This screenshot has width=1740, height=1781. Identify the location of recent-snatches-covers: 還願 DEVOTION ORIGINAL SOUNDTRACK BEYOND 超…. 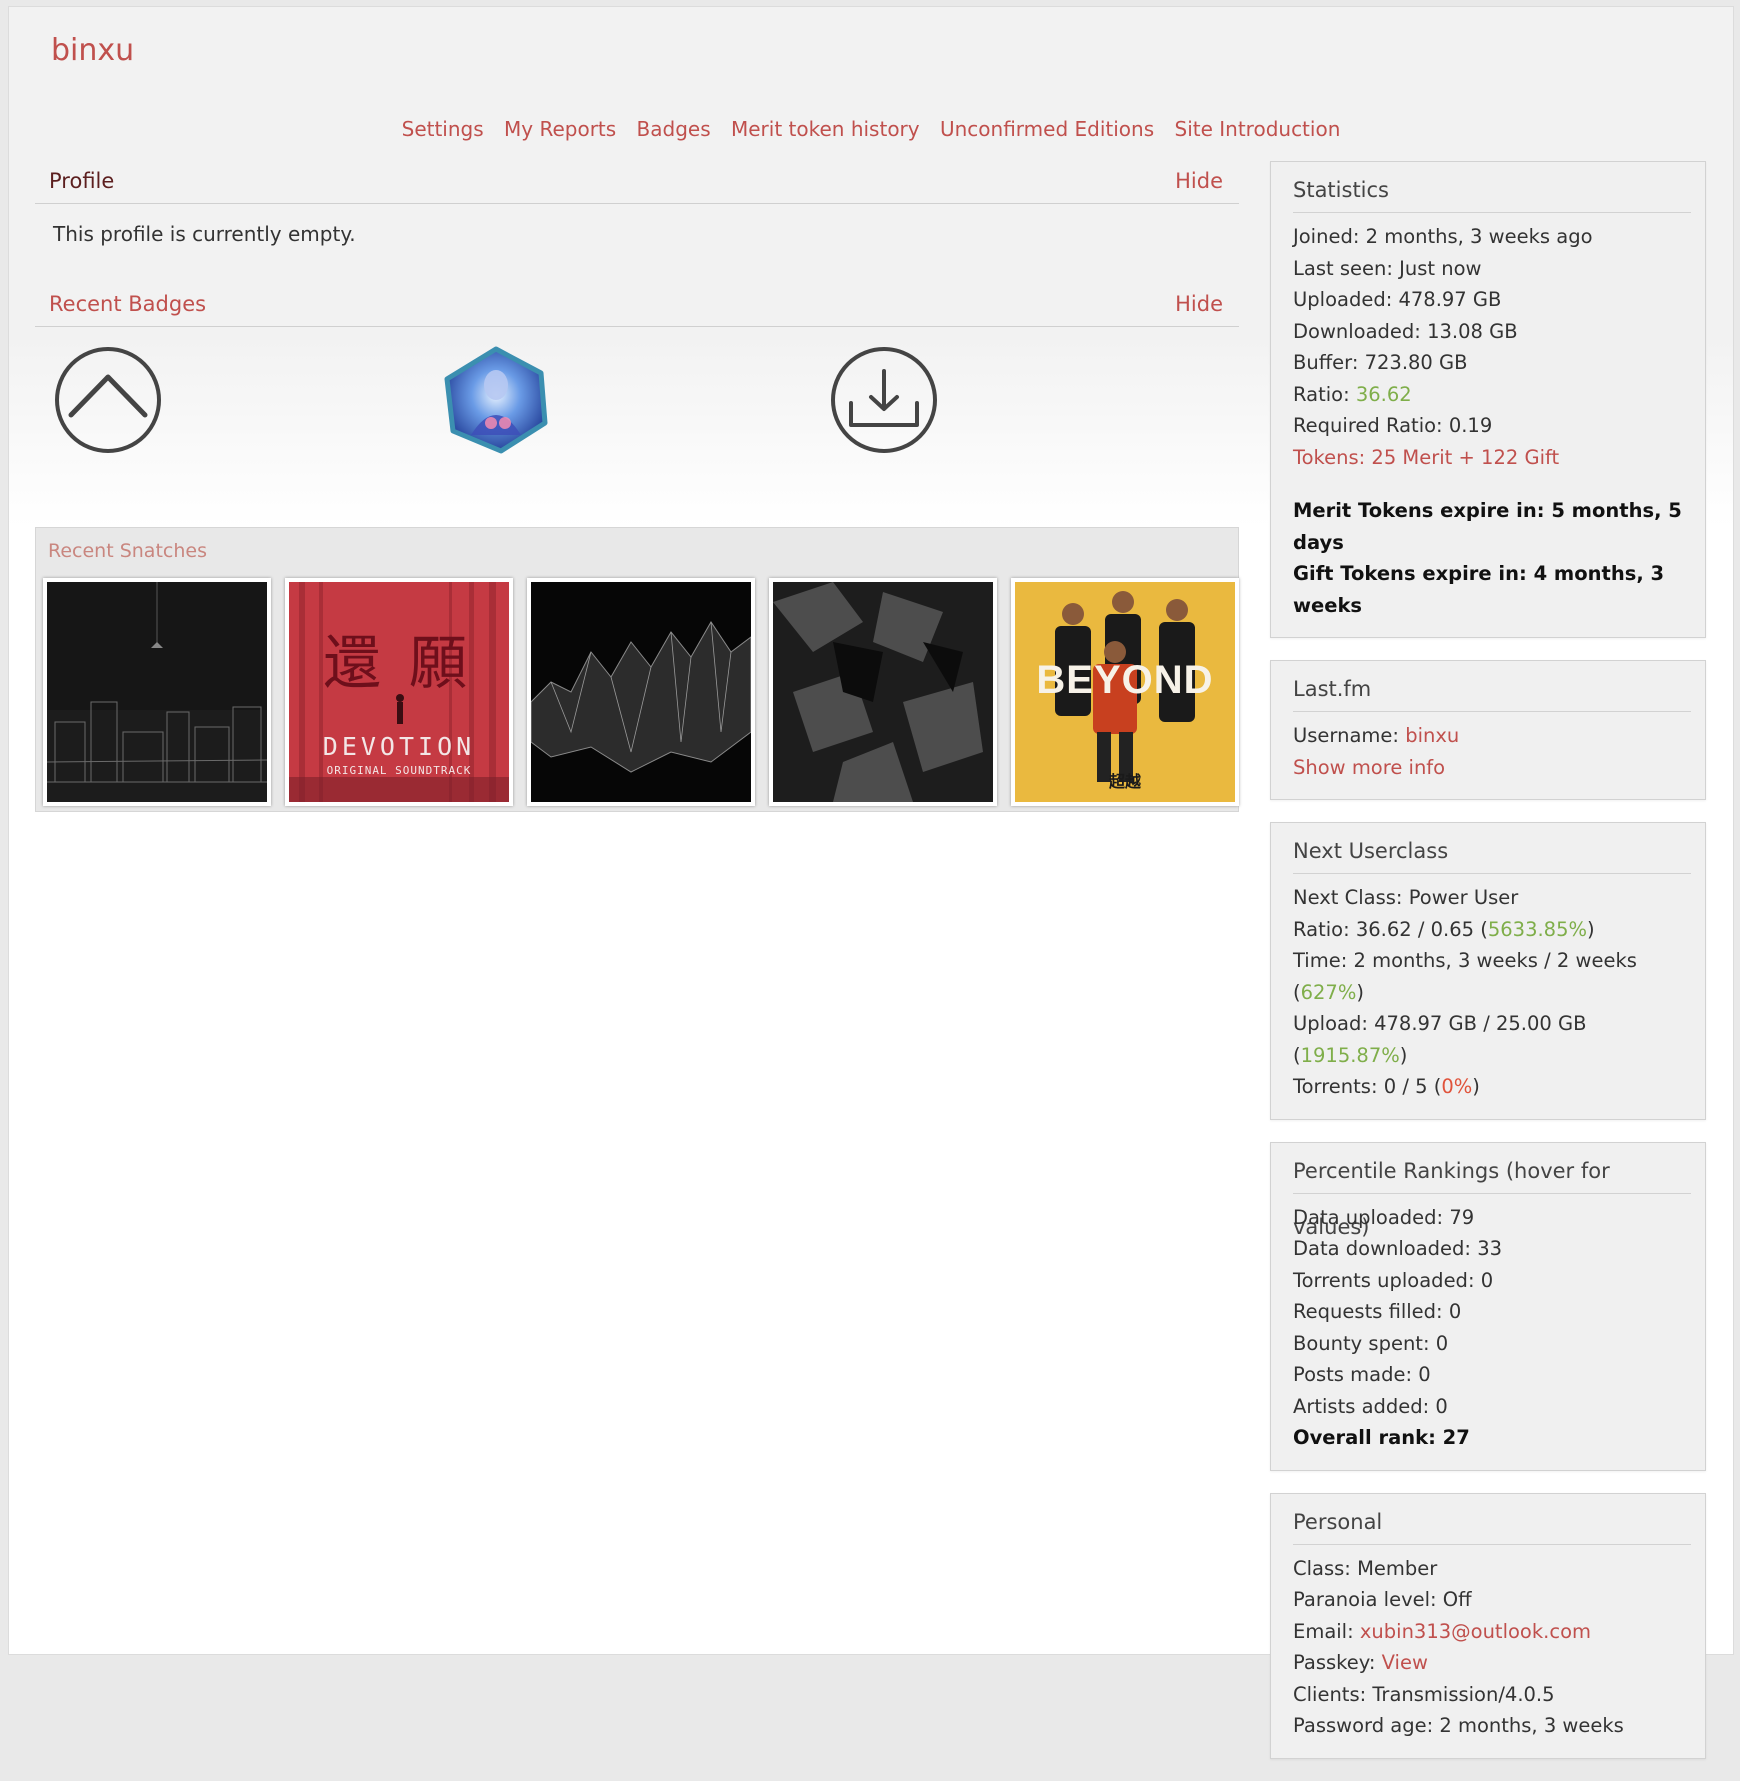
(637, 692).